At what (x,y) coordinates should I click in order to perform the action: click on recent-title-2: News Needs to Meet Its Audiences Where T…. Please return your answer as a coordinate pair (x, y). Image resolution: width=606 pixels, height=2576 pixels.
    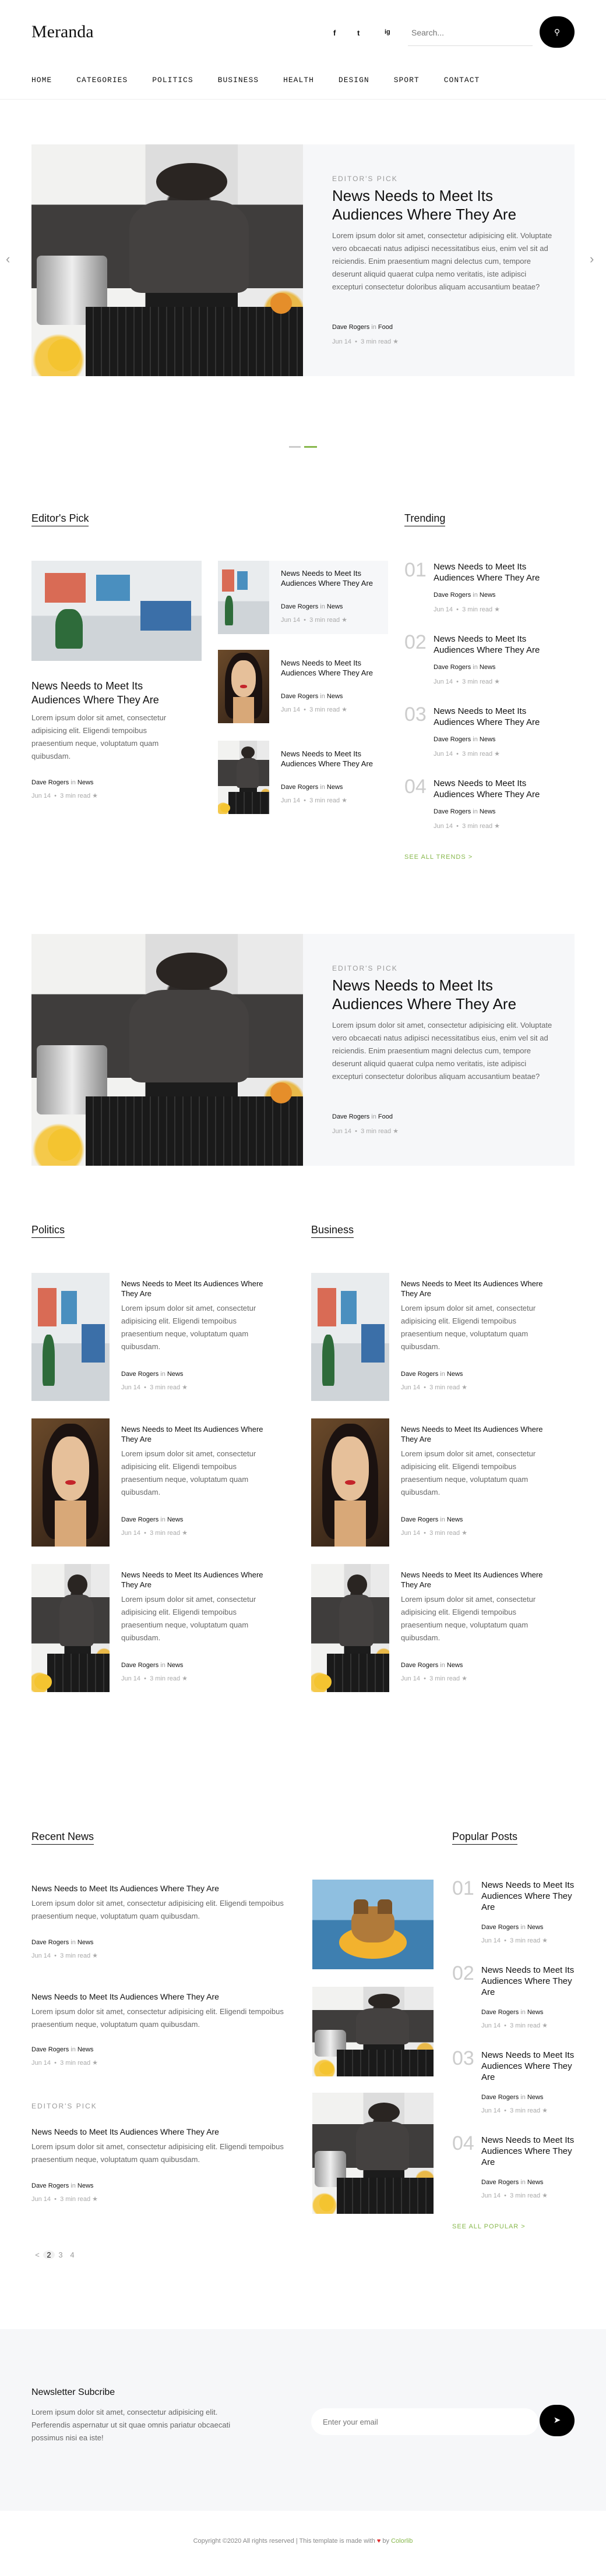
    Looking at the image, I should click on (165, 1996).